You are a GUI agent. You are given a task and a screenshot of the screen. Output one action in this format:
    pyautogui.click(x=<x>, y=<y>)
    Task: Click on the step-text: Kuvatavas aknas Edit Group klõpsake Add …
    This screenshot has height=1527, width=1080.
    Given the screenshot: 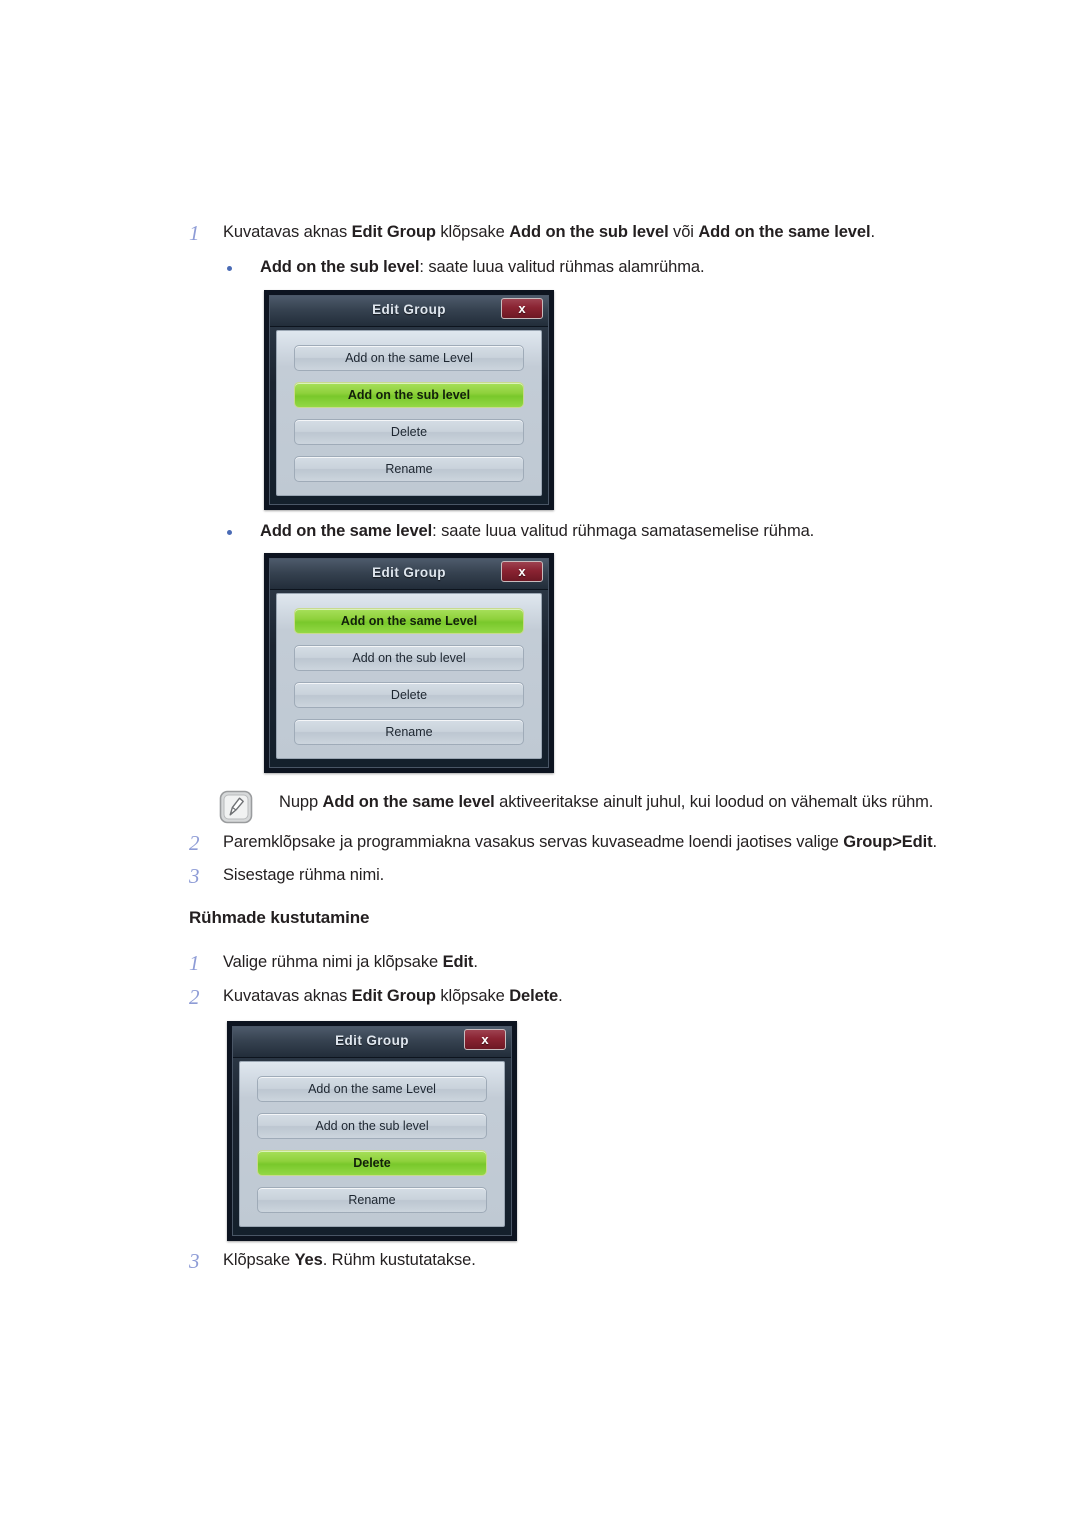 What is the action you would take?
    pyautogui.click(x=549, y=232)
    